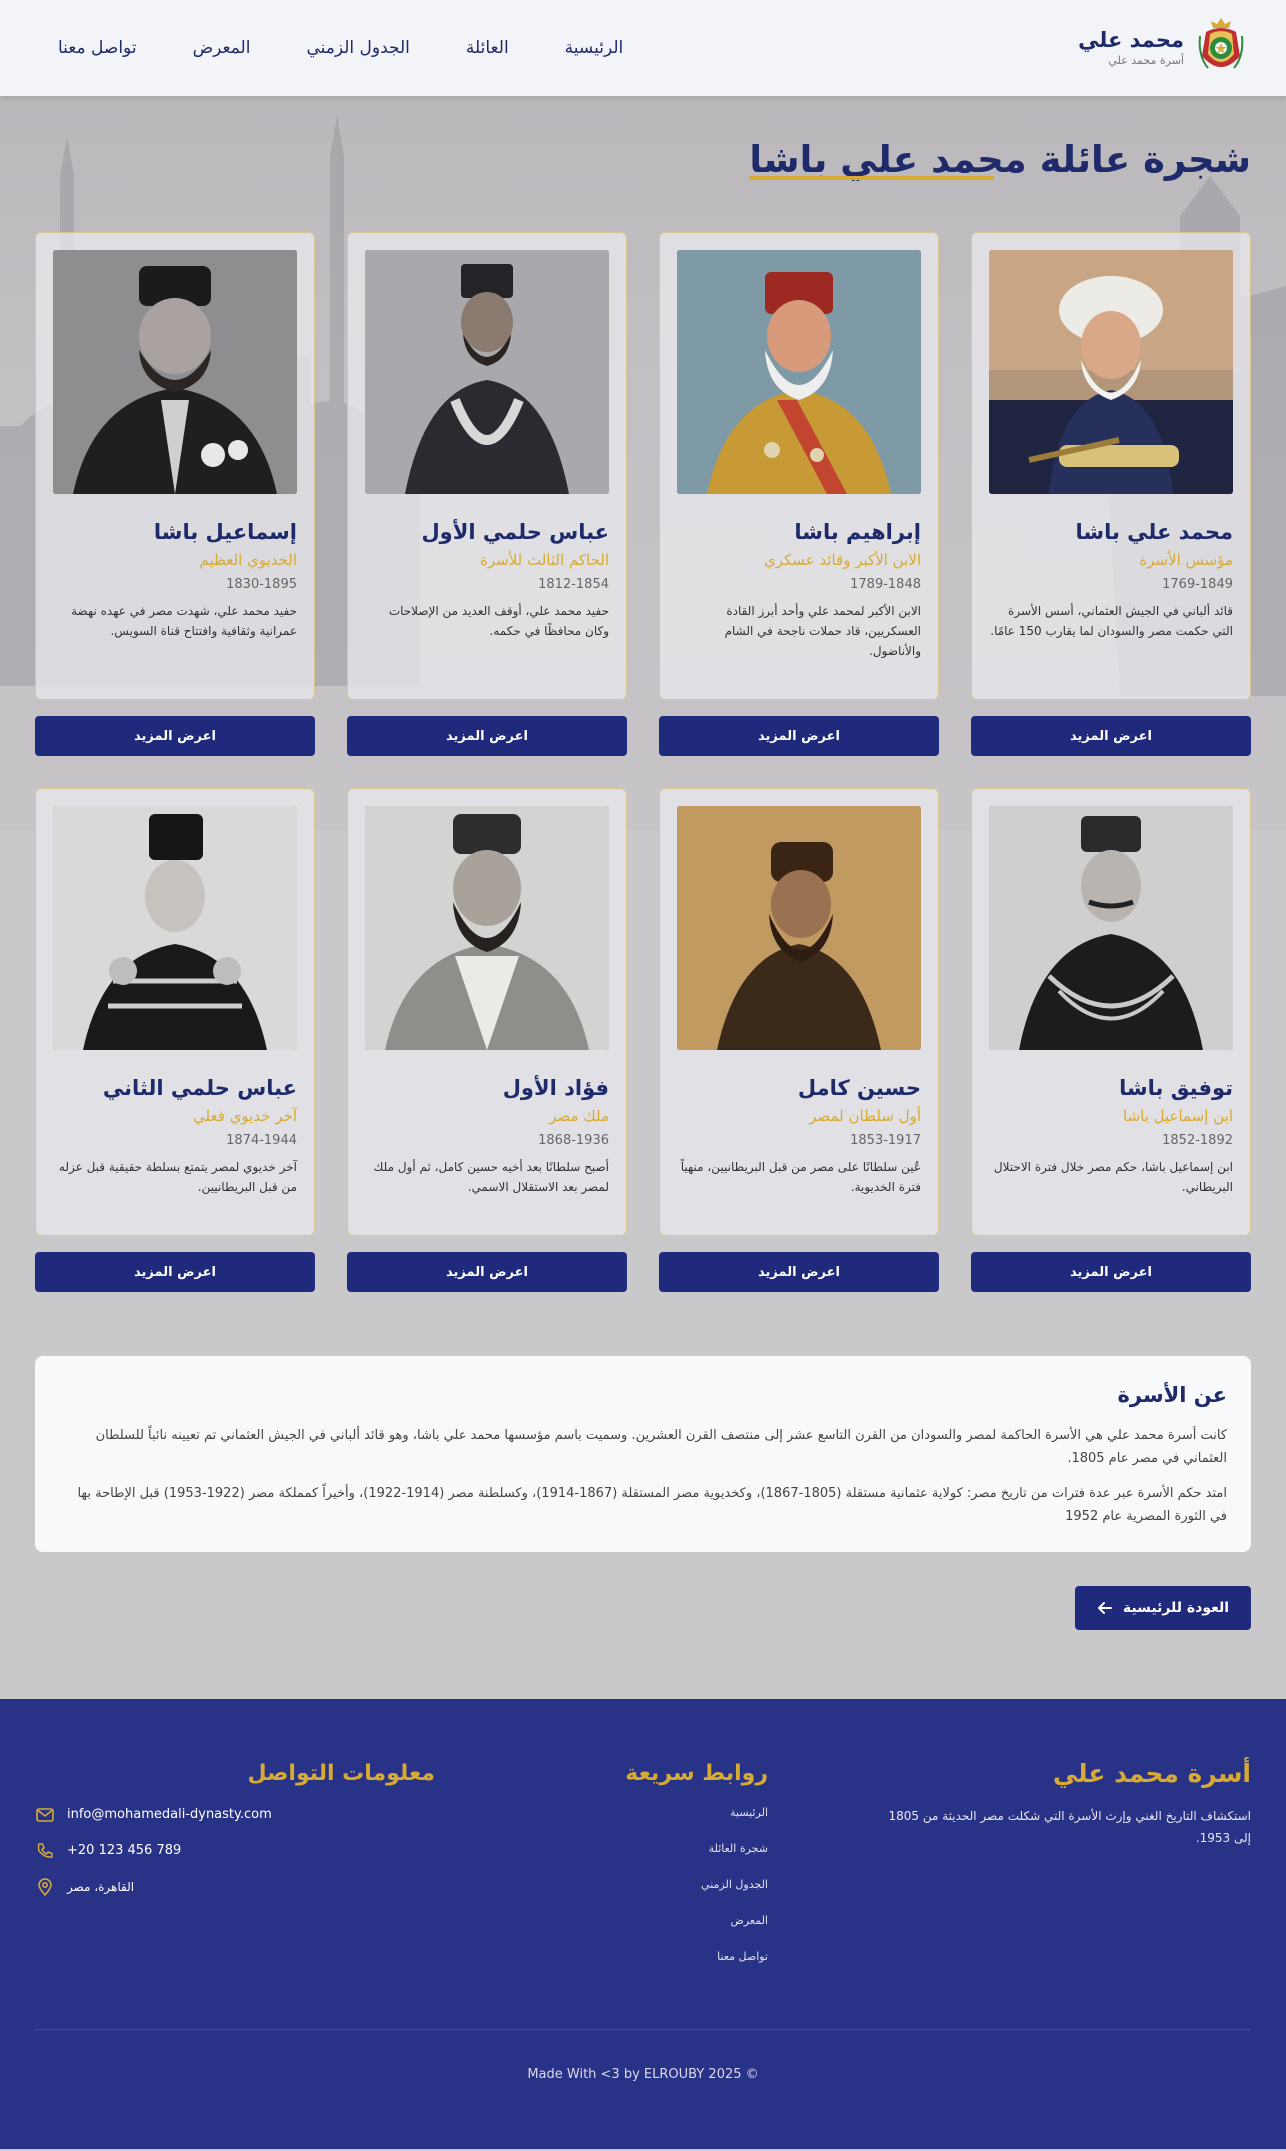 This screenshot has height=2151, width=1286. What do you see at coordinates (643, 1957) in the screenshot?
I see `footer-link-contact: تواصل معنا` at bounding box center [643, 1957].